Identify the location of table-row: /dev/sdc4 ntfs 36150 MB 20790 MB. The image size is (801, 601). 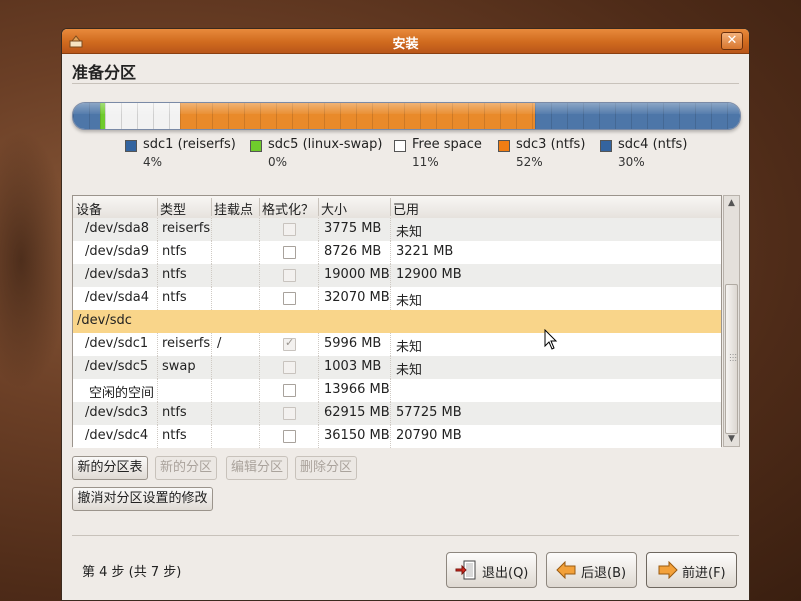
(397, 436).